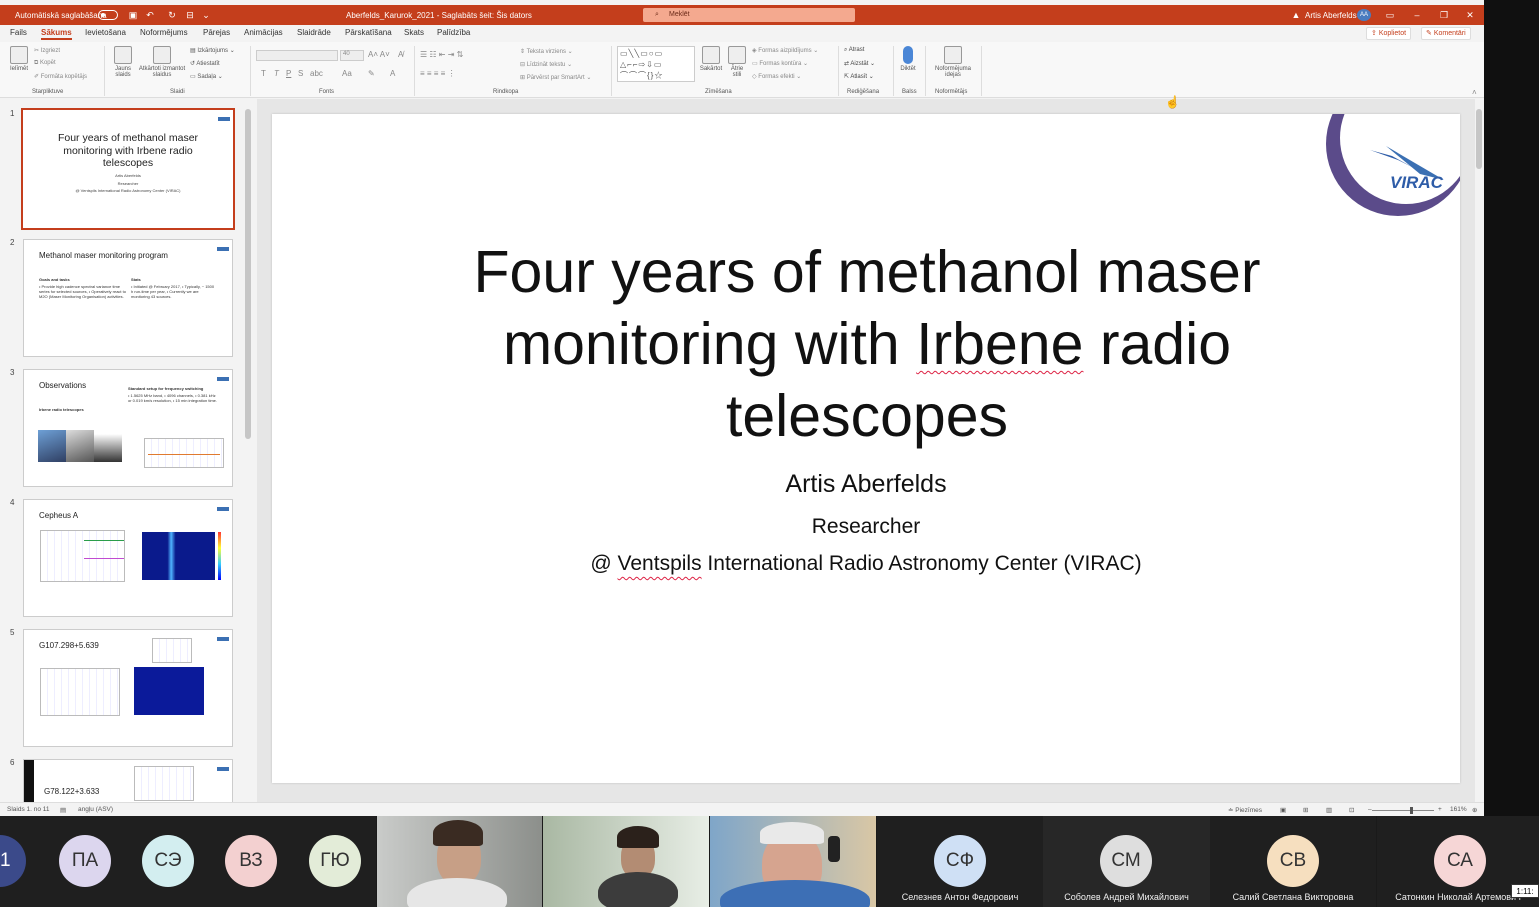  I want to click on new-slide-button: Jauns slaids, so click(123, 62).